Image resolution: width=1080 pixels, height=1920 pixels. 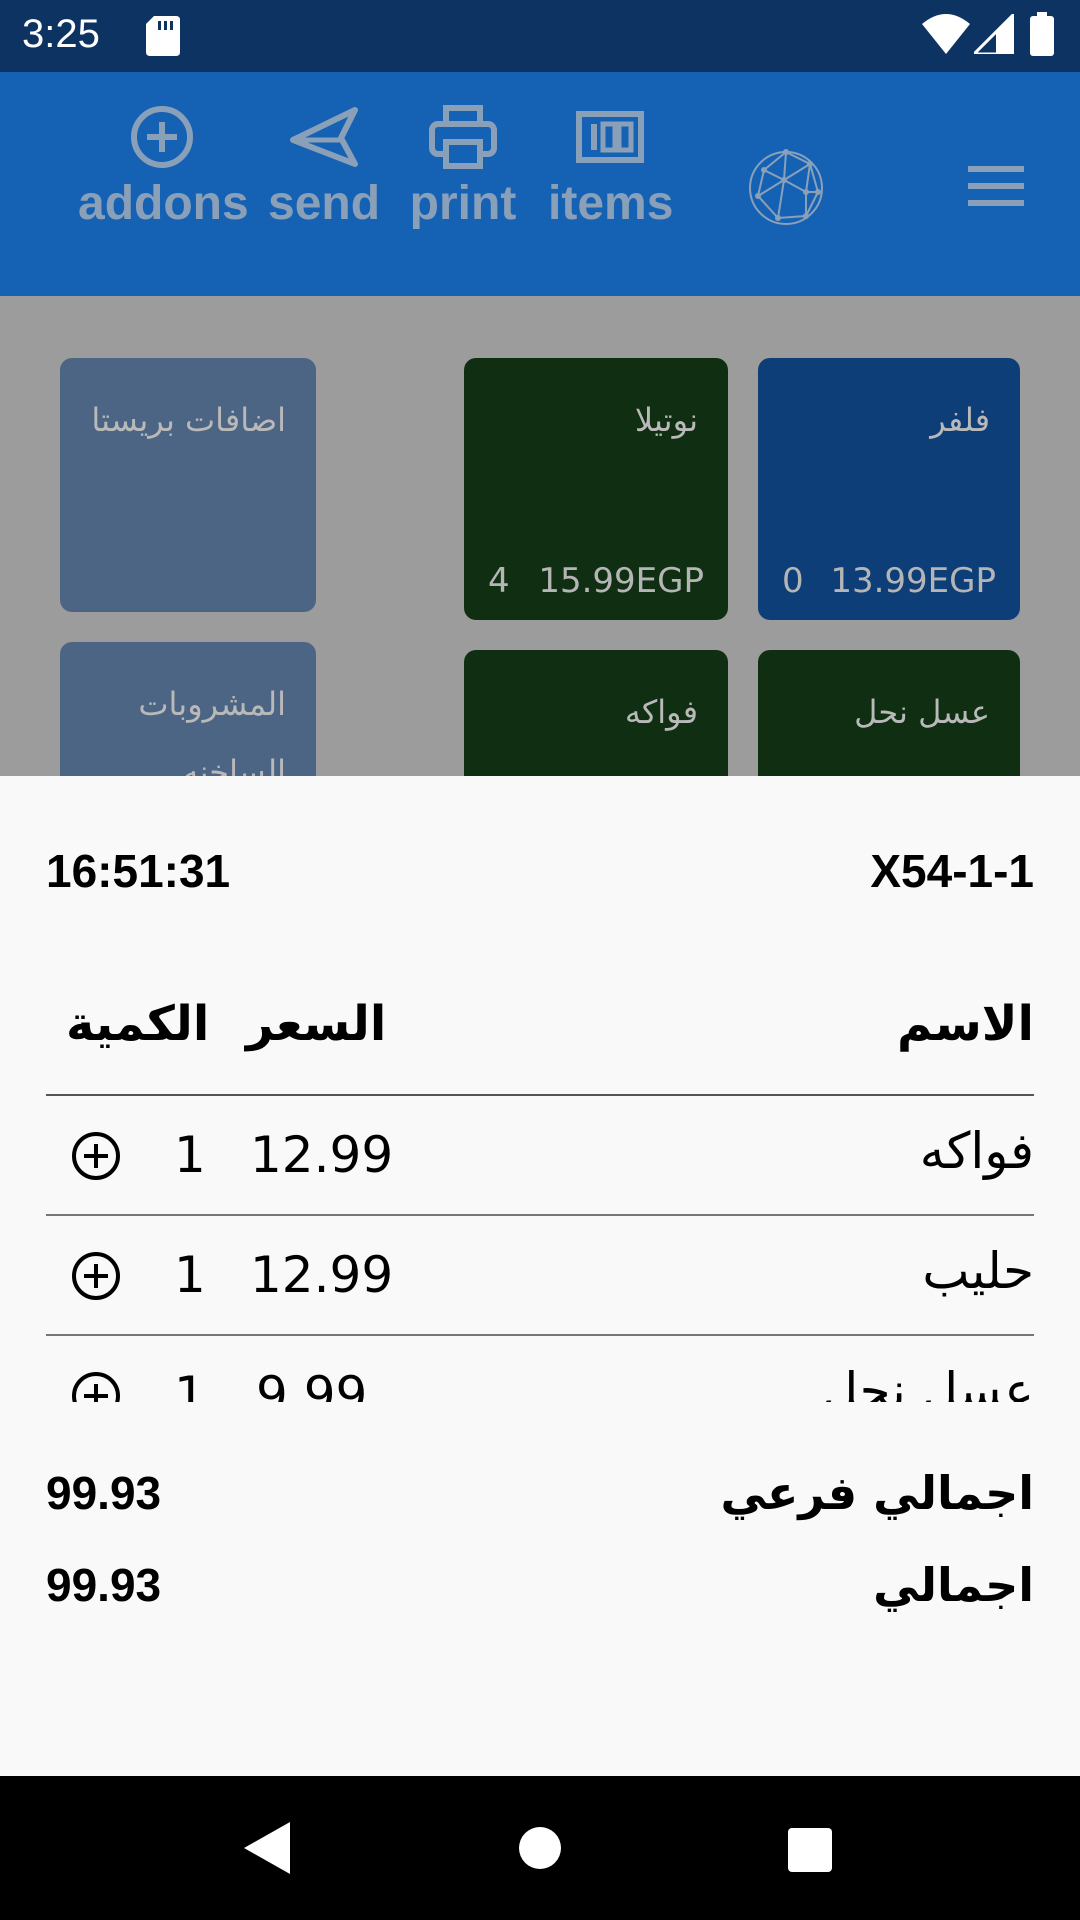 I want to click on items-button: items, so click(x=611, y=166).